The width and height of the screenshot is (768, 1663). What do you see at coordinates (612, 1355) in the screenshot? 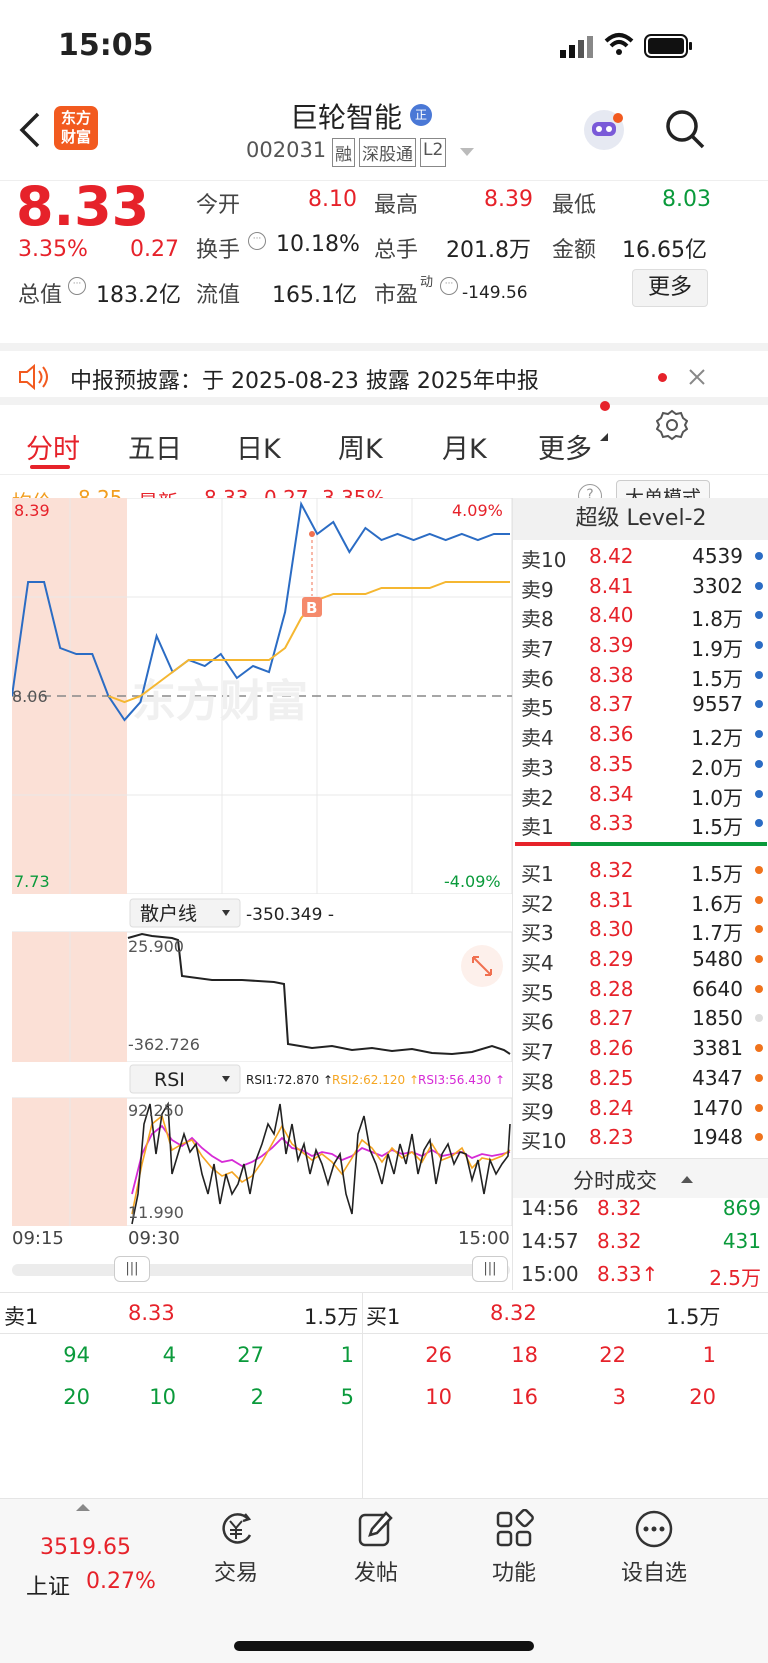
I see `queue-order-size: 22` at bounding box center [612, 1355].